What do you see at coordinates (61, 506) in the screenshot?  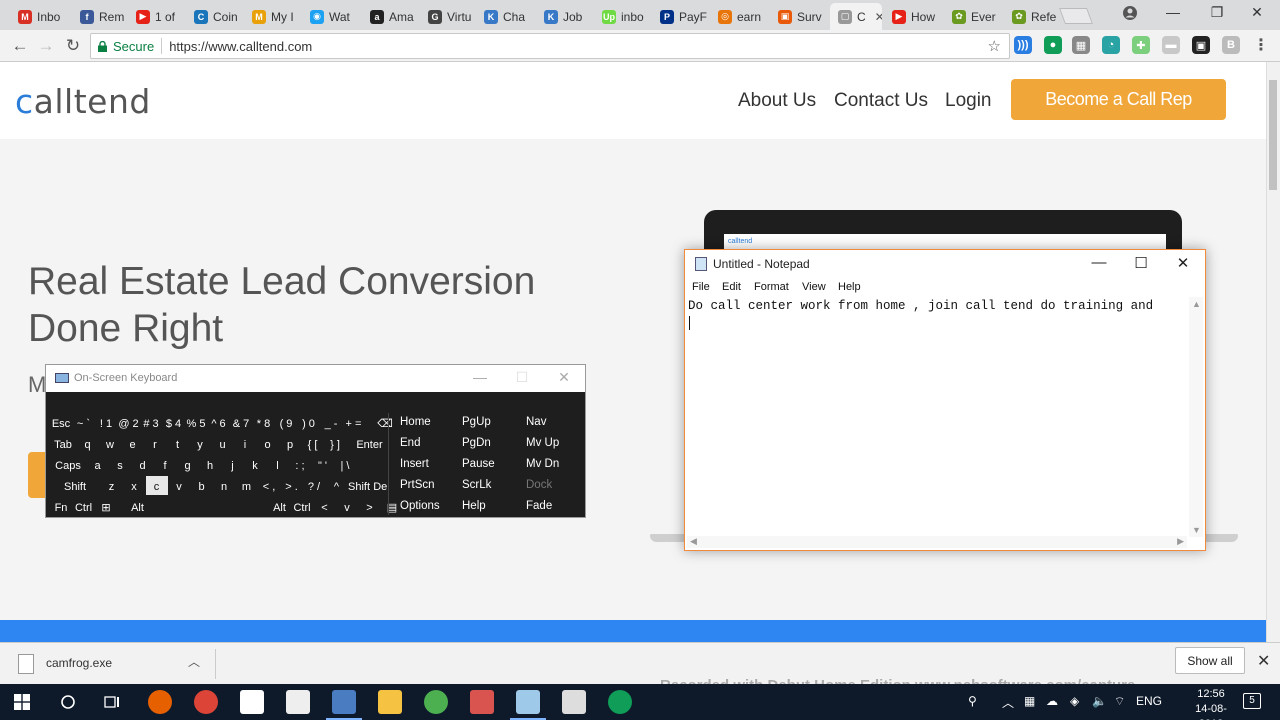 I see `osk-key: Fn` at bounding box center [61, 506].